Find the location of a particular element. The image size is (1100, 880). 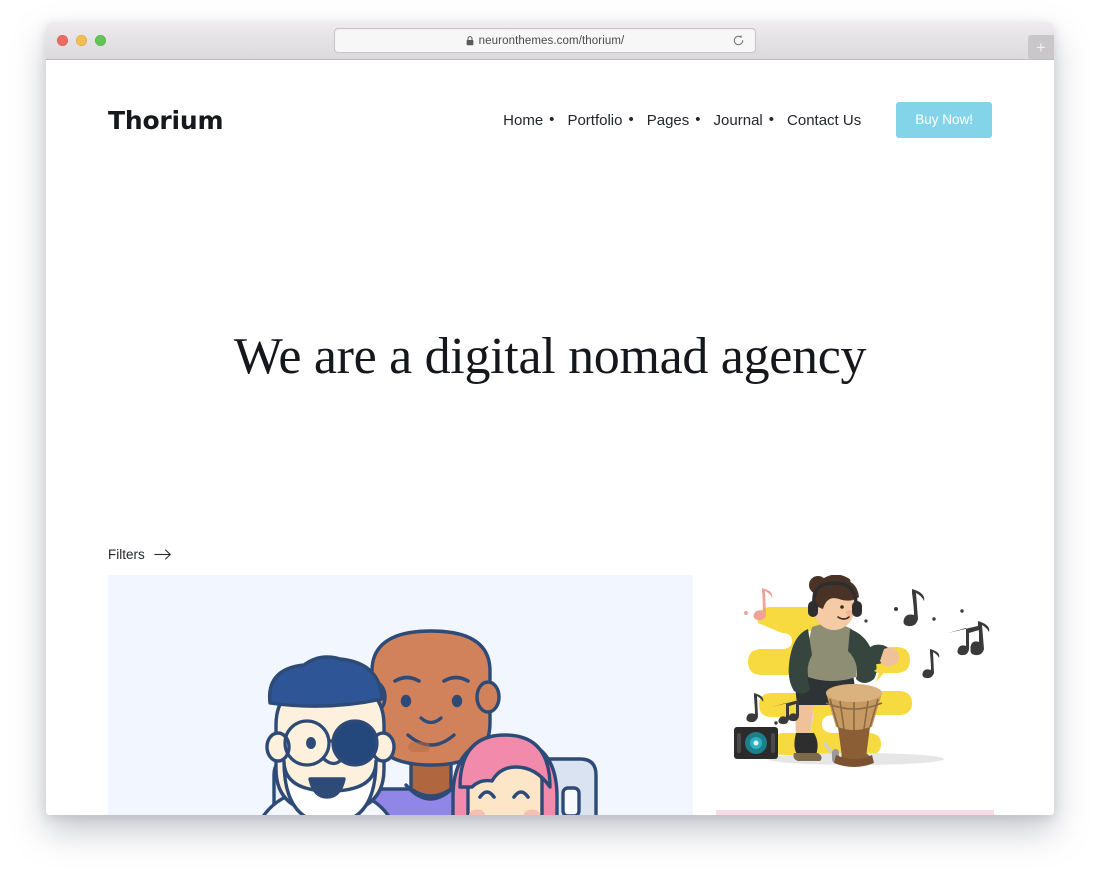

arrow-right-icon is located at coordinates (162, 554).